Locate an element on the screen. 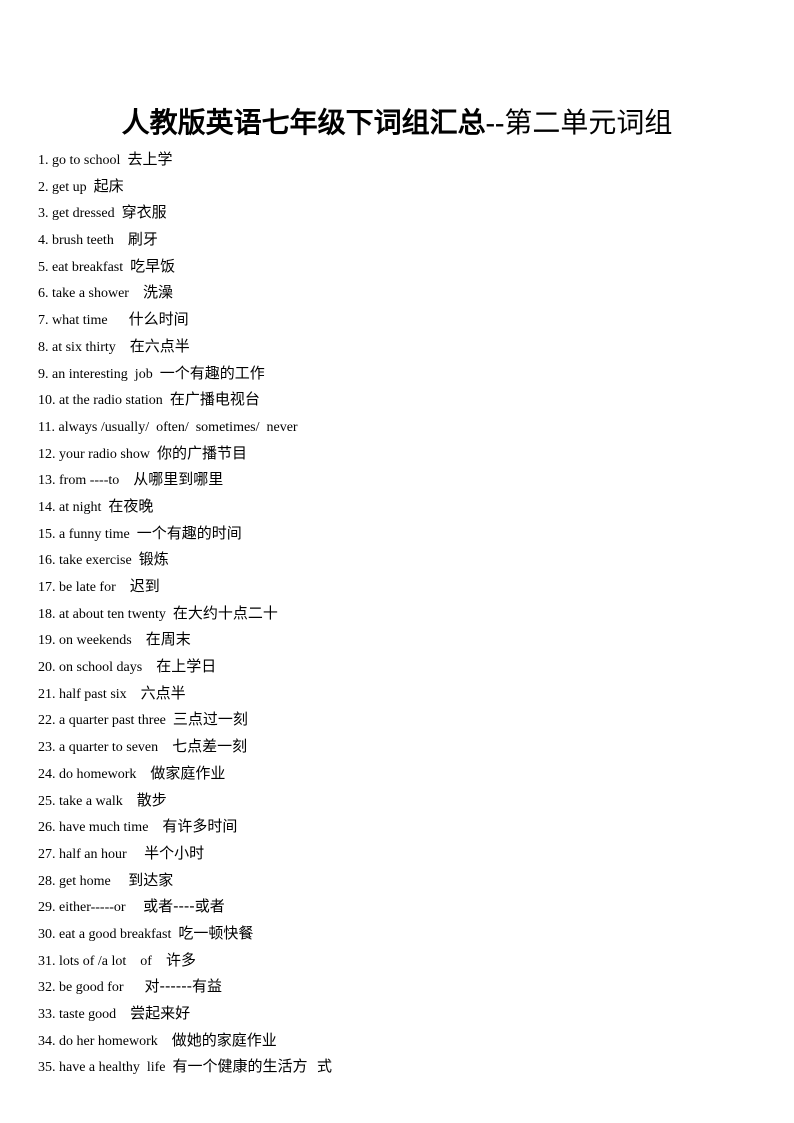 The width and height of the screenshot is (794, 1123). phrase-item: 23. a quarter to seven 七点差一刻 is located at coordinates (185, 746).